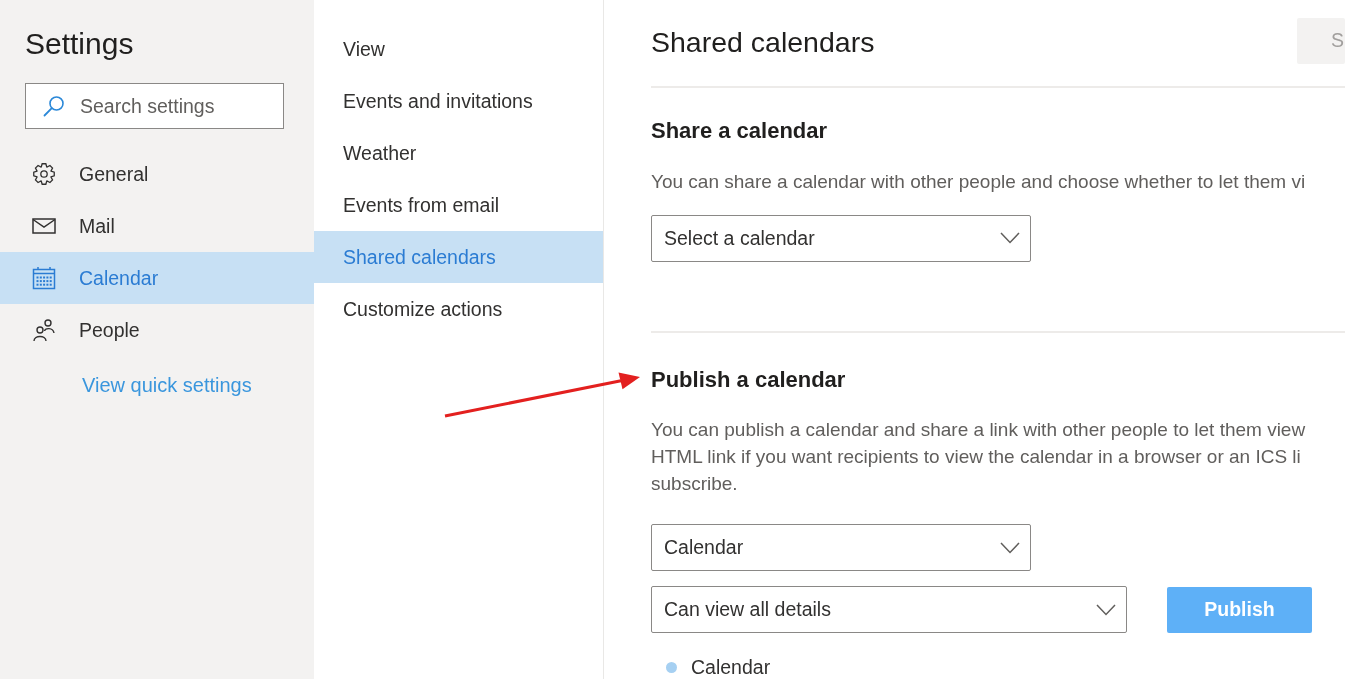  Describe the element at coordinates (458, 309) in the screenshot. I see `calendar-menu-item: Customize actions` at that location.